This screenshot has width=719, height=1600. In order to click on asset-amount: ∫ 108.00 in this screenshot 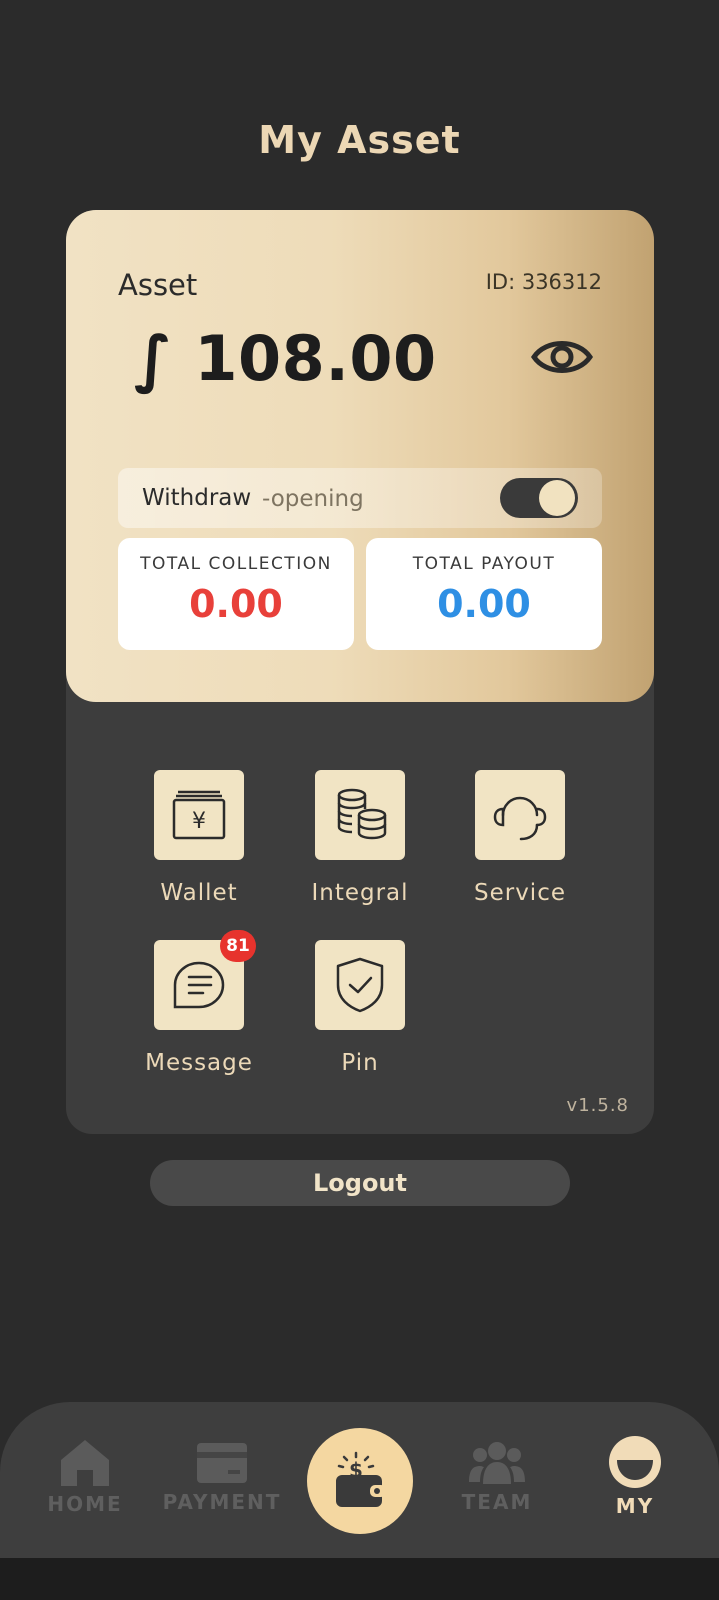, I will do `click(285, 358)`.